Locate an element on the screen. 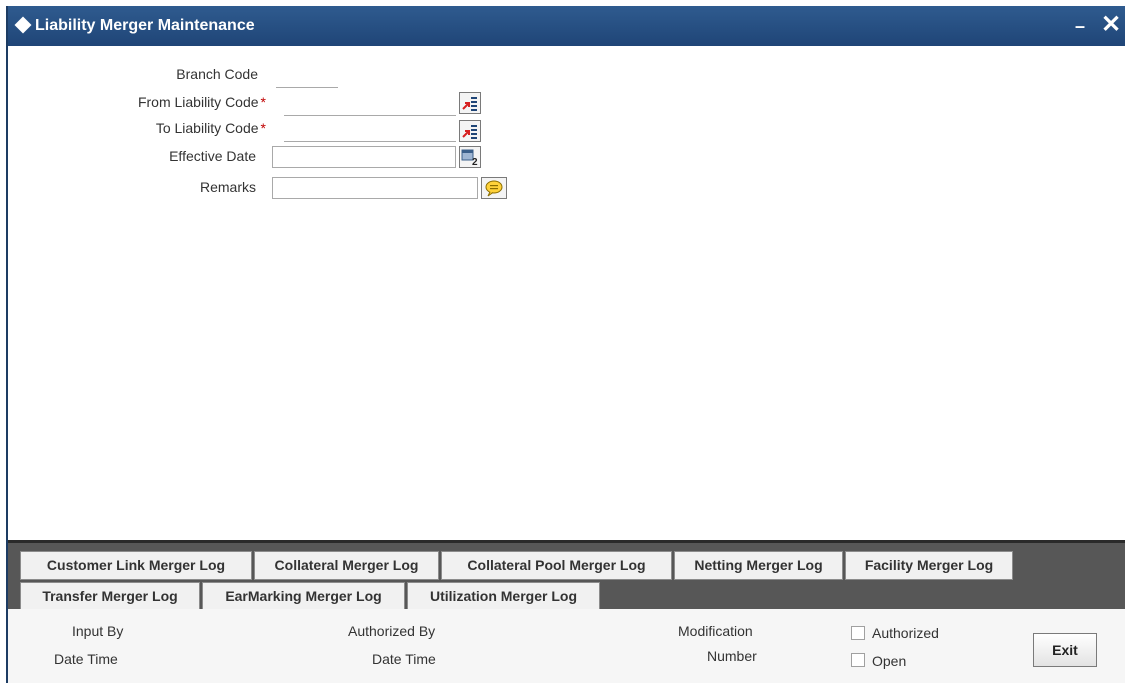  to-liability-code-label: To Liability Code * is located at coordinates (157, 128).